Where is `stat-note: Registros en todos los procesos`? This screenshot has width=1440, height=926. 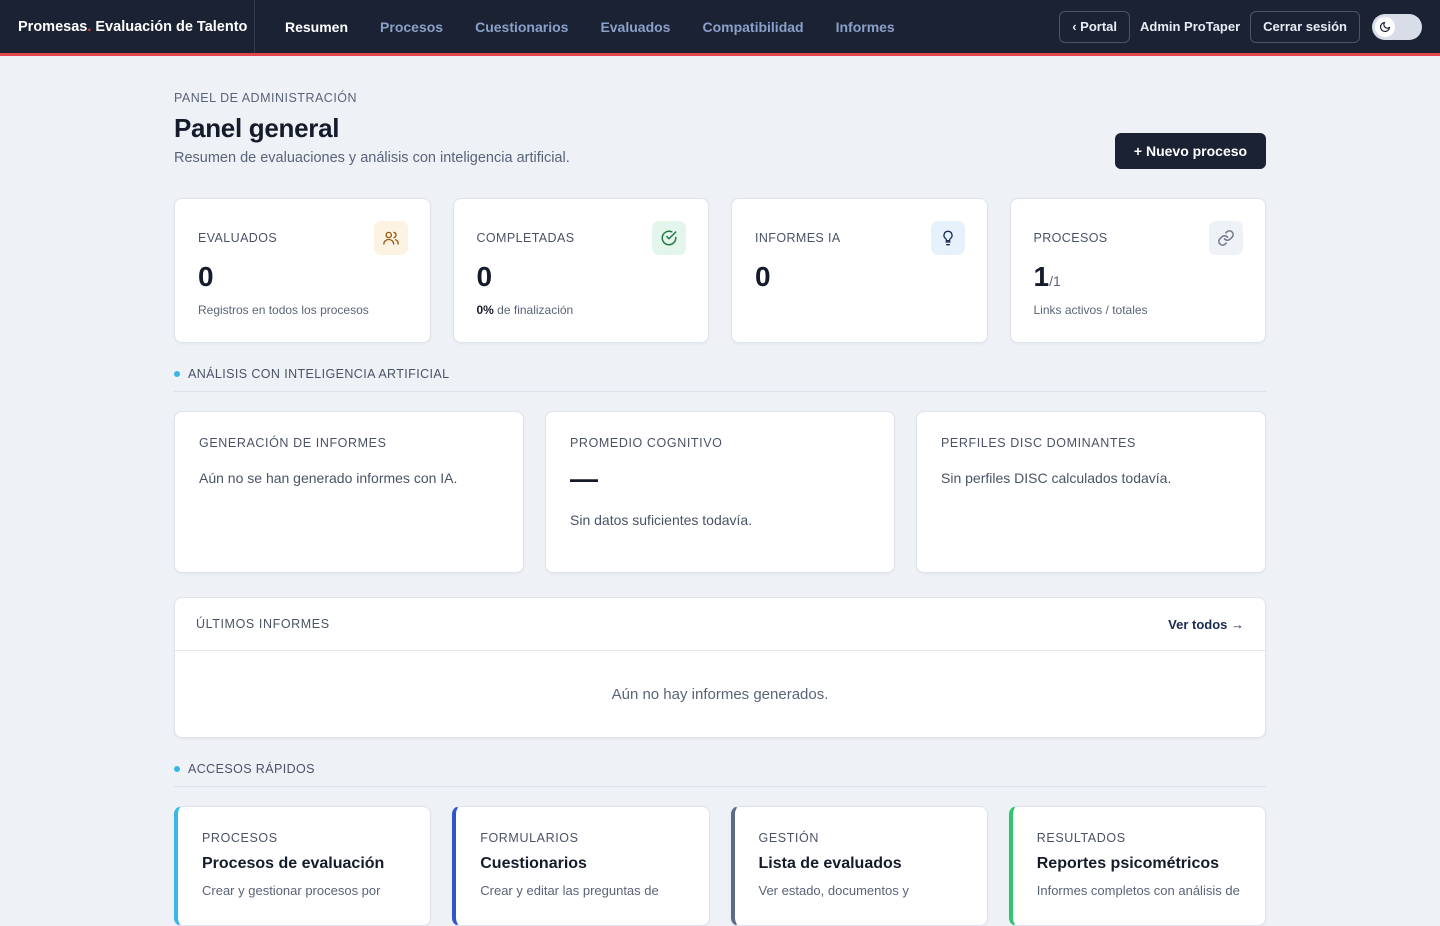
stat-note: Registros en todos los procesos is located at coordinates (283, 310).